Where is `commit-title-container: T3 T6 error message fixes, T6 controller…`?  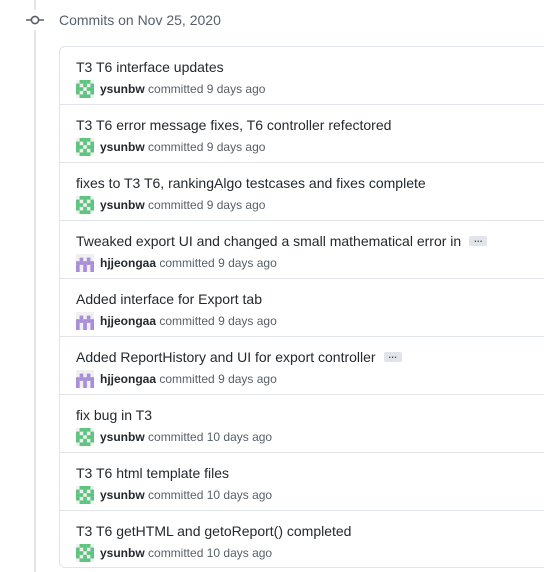 commit-title-container: T3 T6 error message fixes, T6 controller… is located at coordinates (233, 125).